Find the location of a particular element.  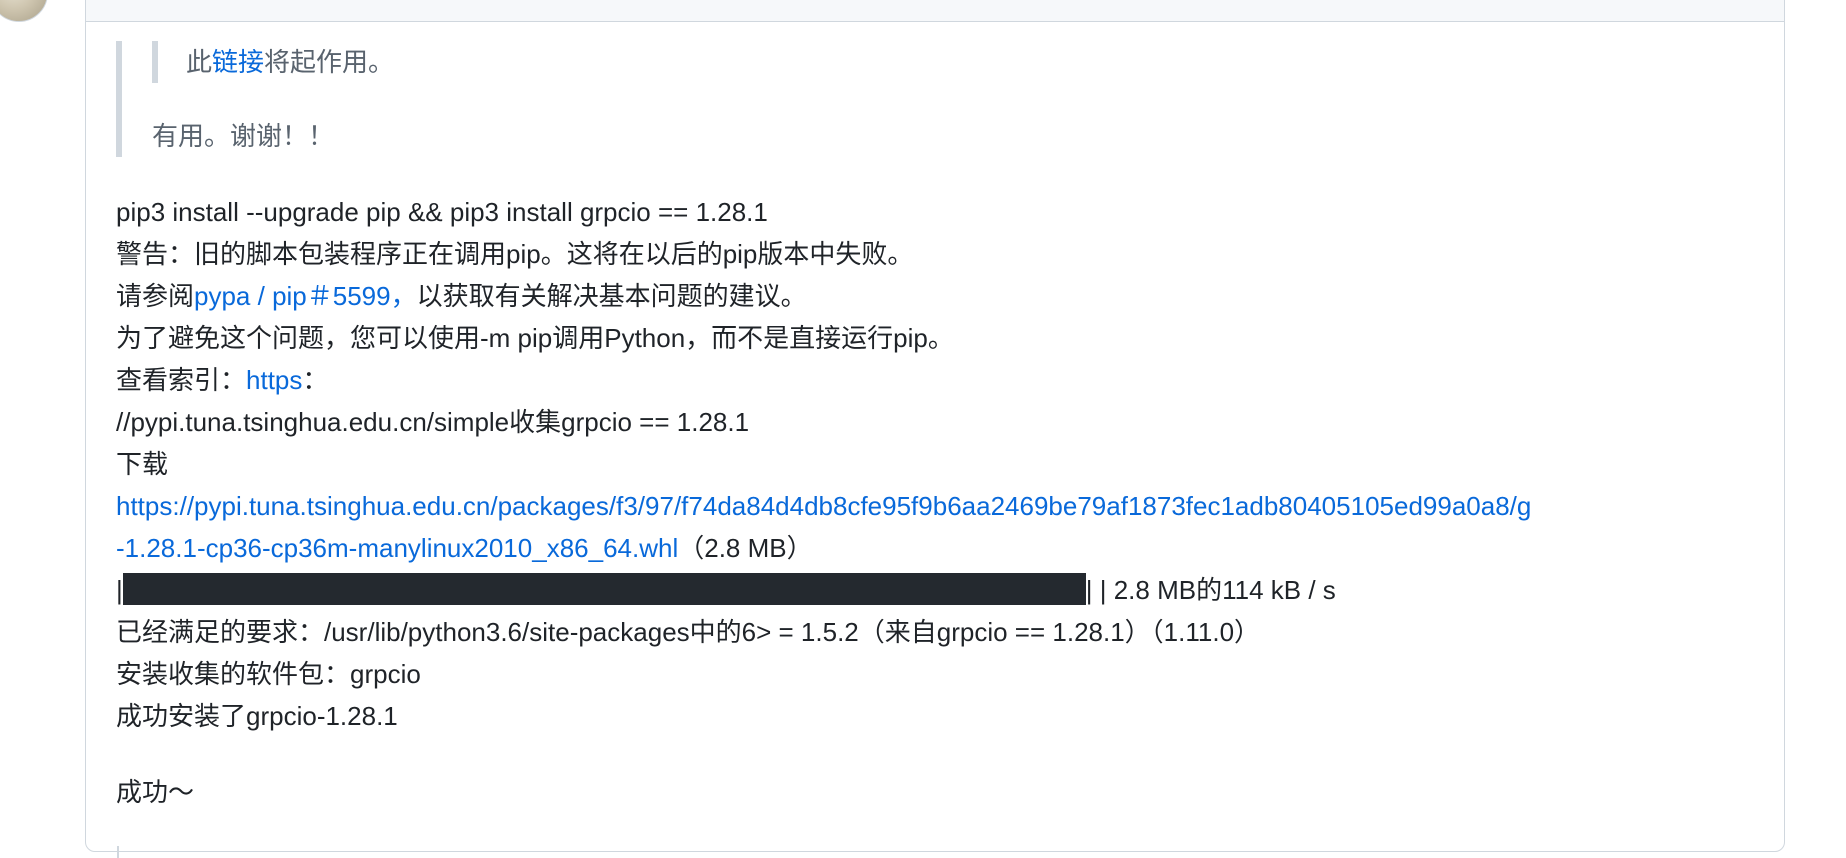

timeline-line is located at coordinates (118, 852).